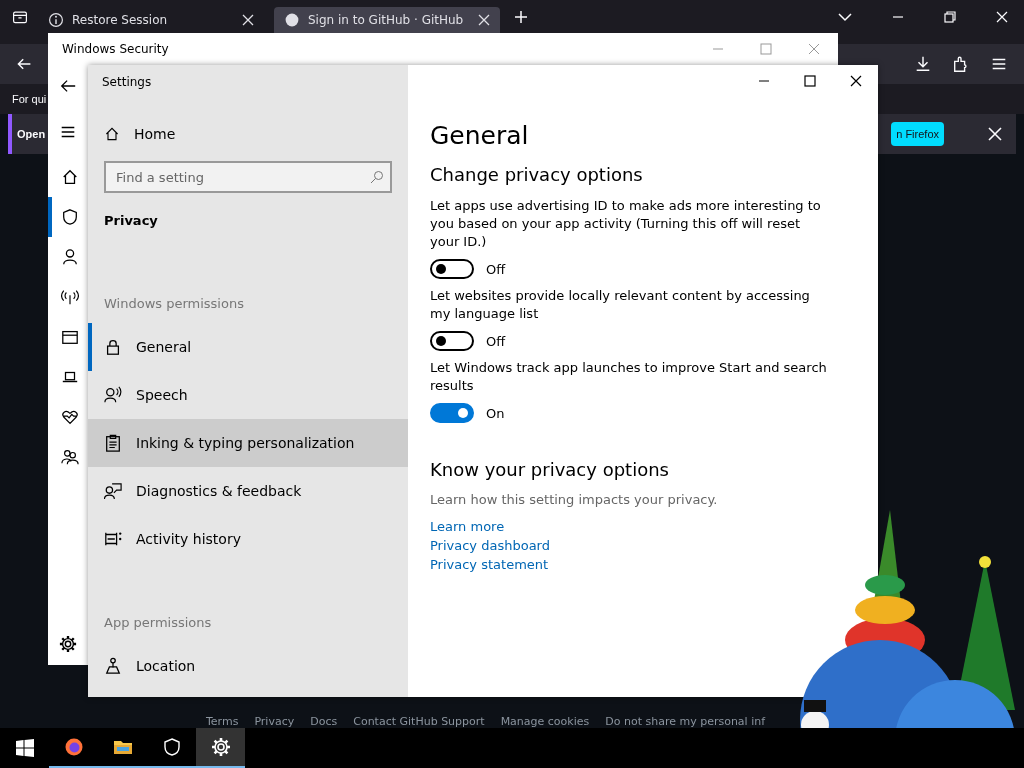  What do you see at coordinates (521, 17) in the screenshot?
I see `new-tab-icon` at bounding box center [521, 17].